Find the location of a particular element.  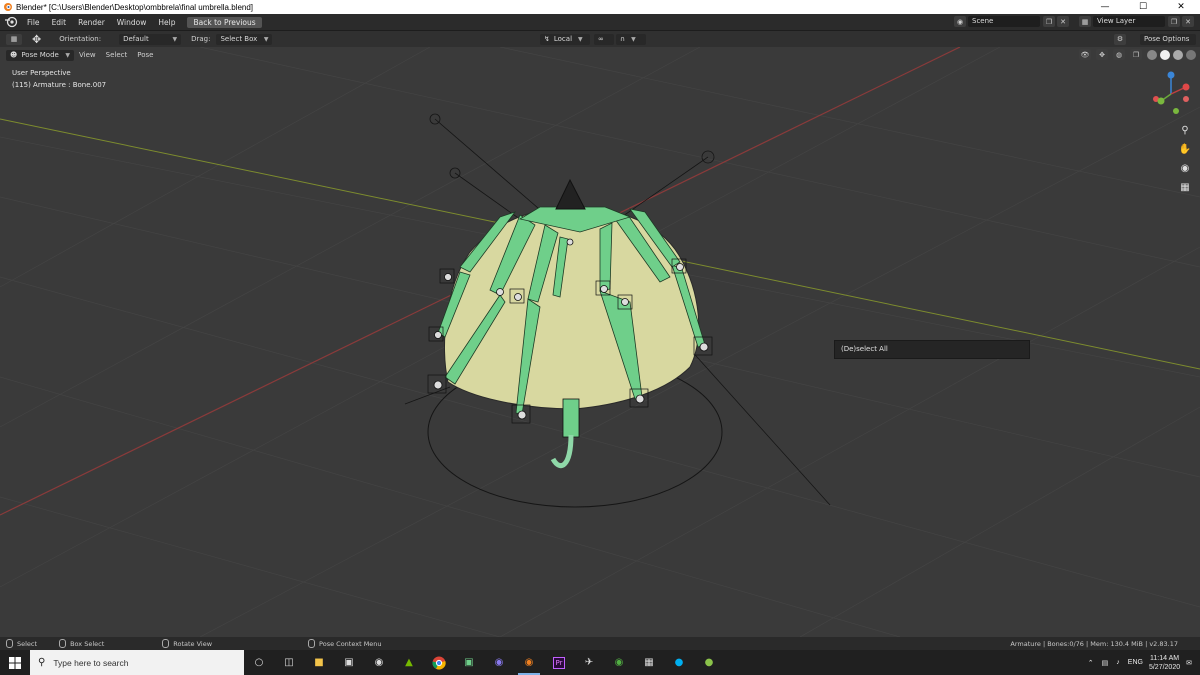

menu-pose: Pose is located at coordinates (145, 55).